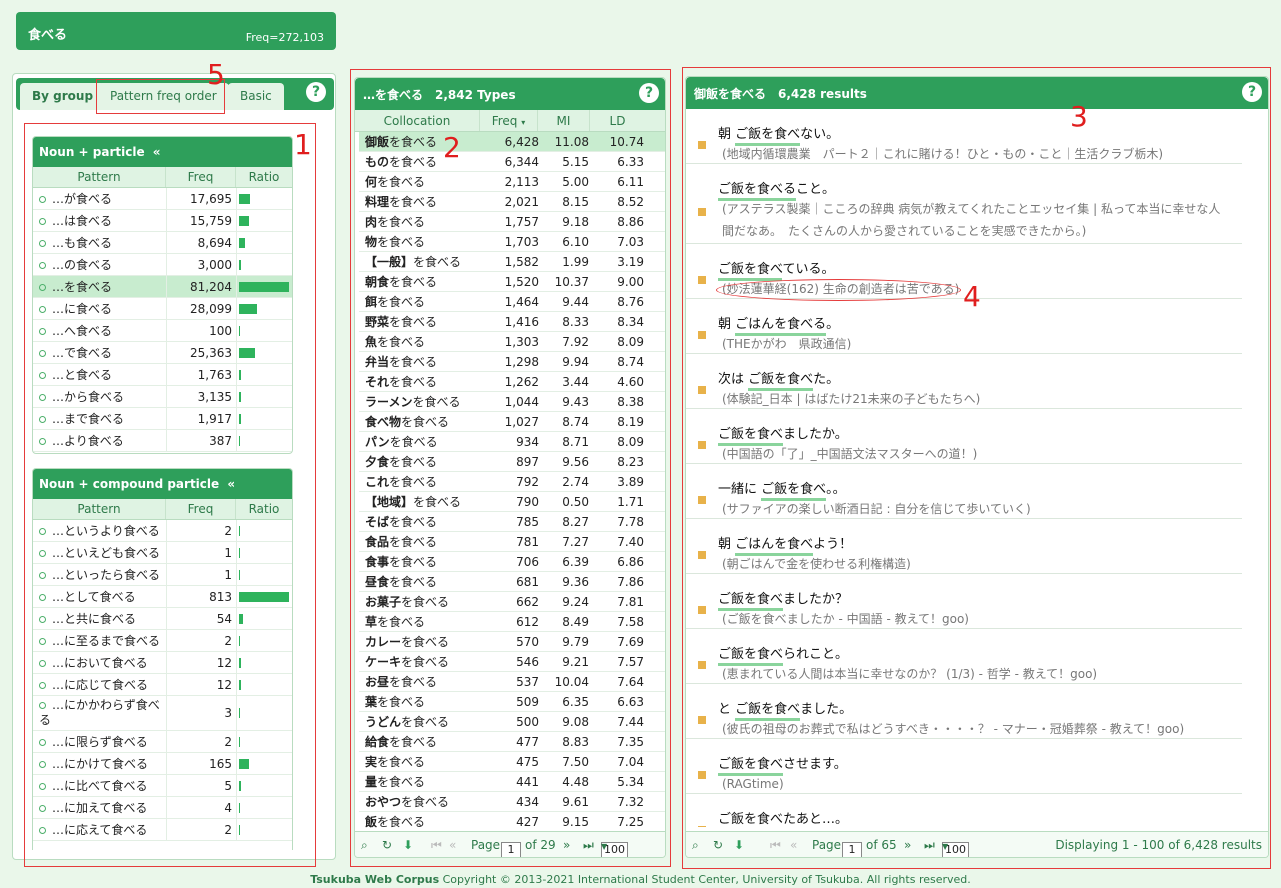 The height and width of the screenshot is (888, 1281). I want to click on annotation-label-1: 1, so click(303, 144).